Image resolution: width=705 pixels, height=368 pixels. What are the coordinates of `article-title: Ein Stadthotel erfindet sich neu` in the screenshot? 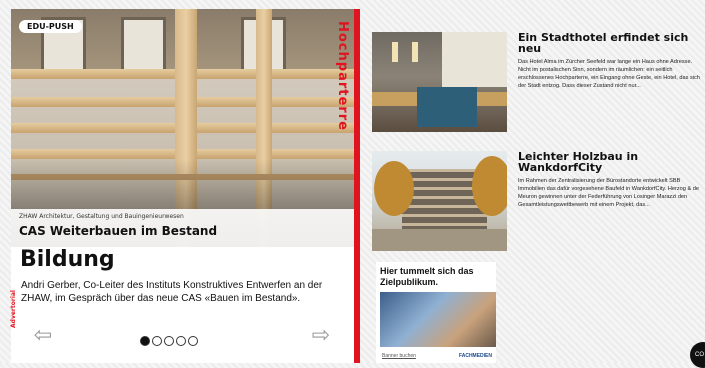 It's located at (611, 43).